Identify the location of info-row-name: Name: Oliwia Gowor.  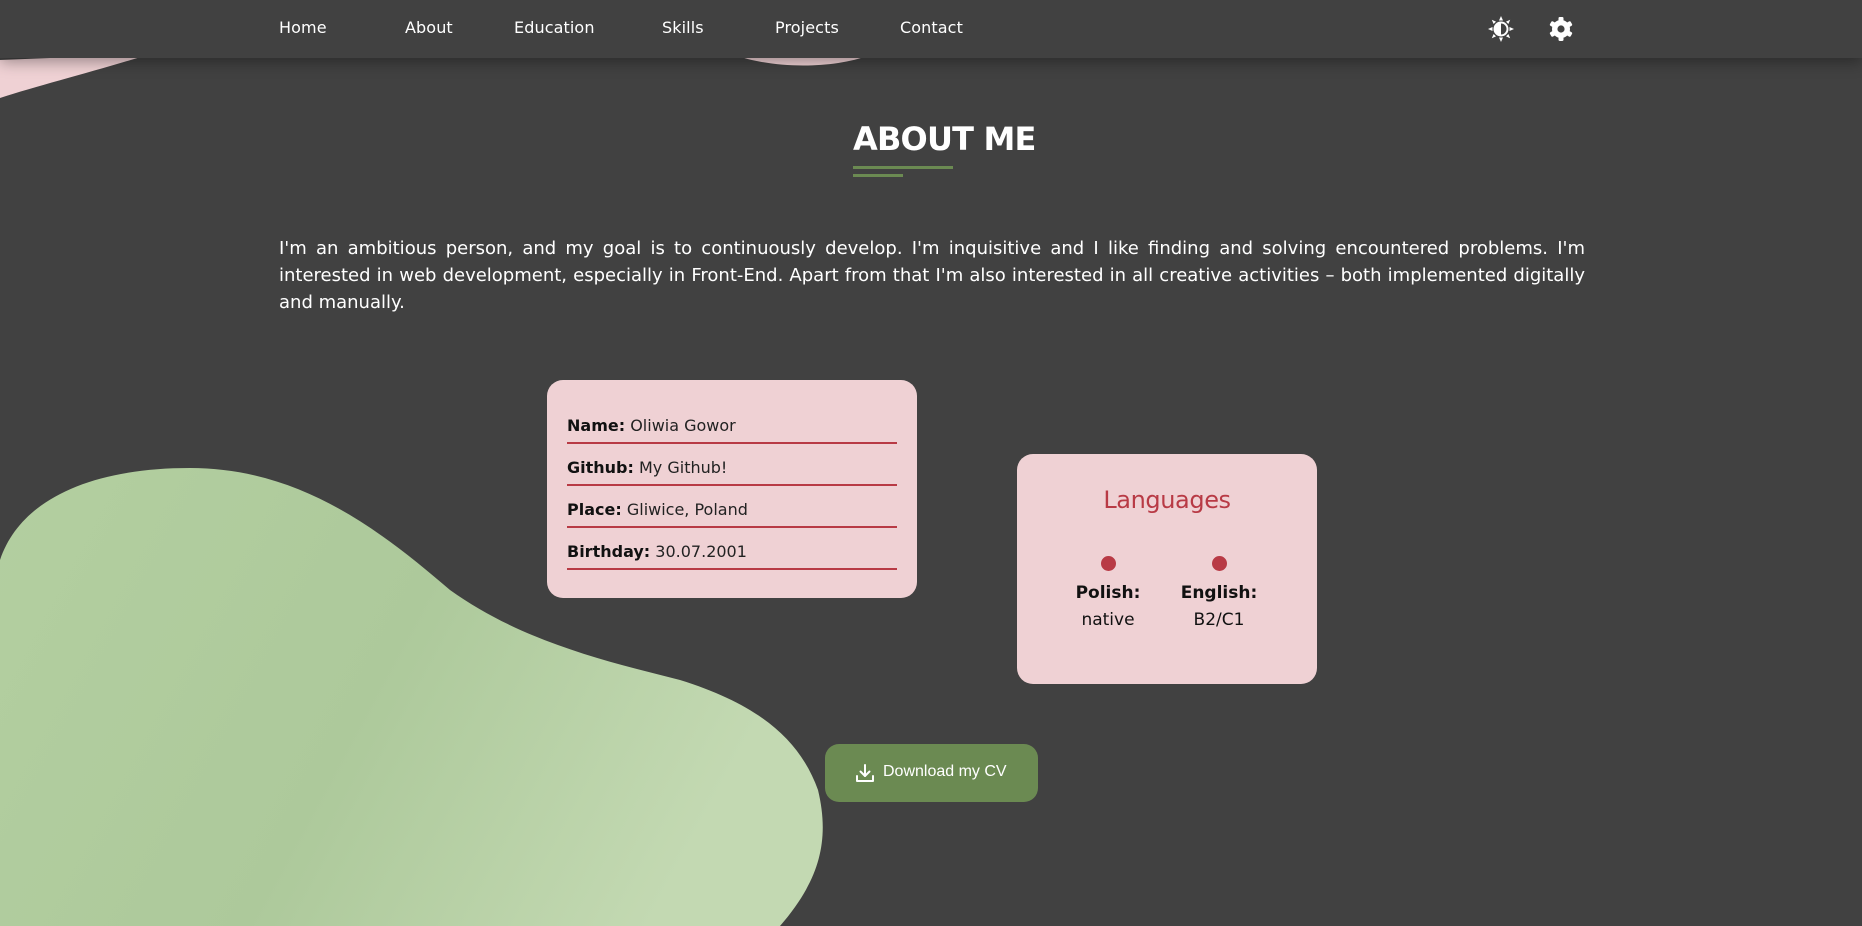
(732, 430).